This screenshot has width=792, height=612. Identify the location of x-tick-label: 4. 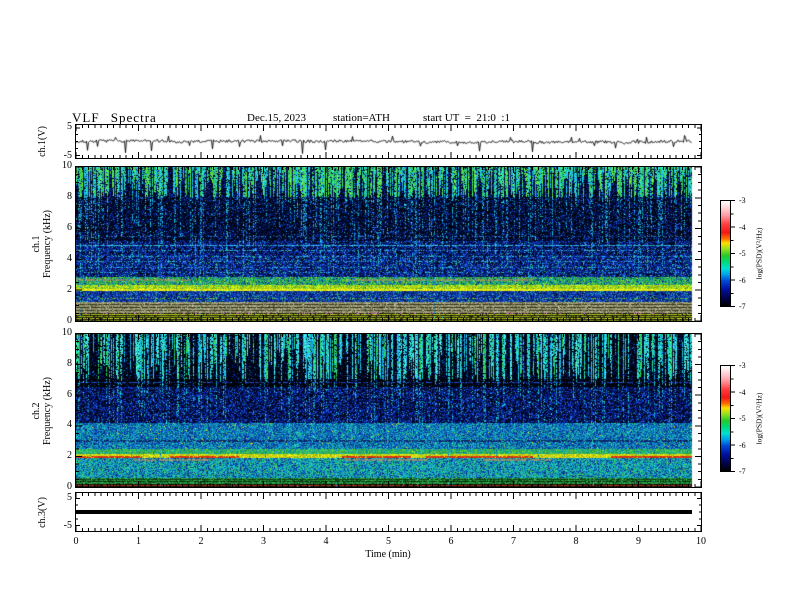
(326, 541).